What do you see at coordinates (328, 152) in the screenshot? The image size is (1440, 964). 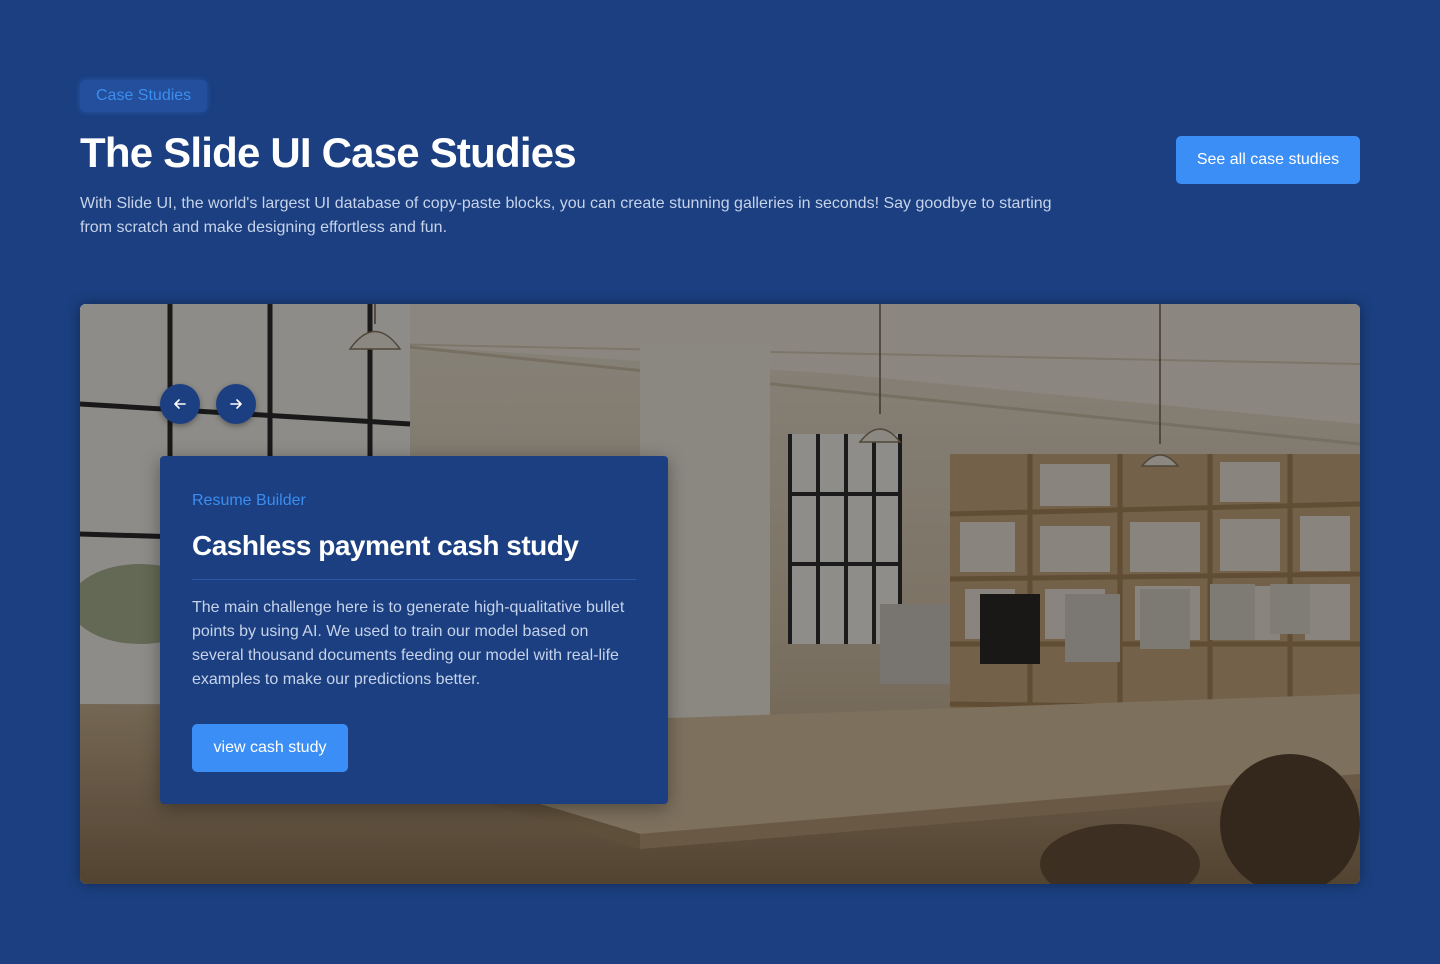 I see `page-title: The Slide UI Case Studies` at bounding box center [328, 152].